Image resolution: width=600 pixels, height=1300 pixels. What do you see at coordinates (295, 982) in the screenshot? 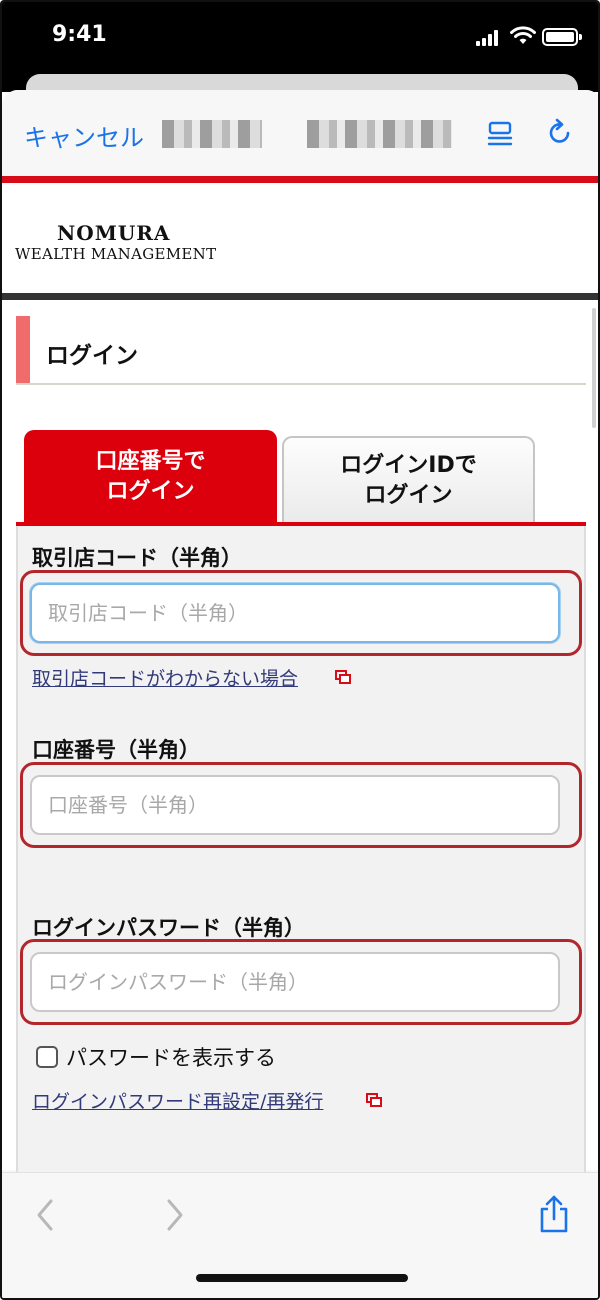
I see `password-input` at bounding box center [295, 982].